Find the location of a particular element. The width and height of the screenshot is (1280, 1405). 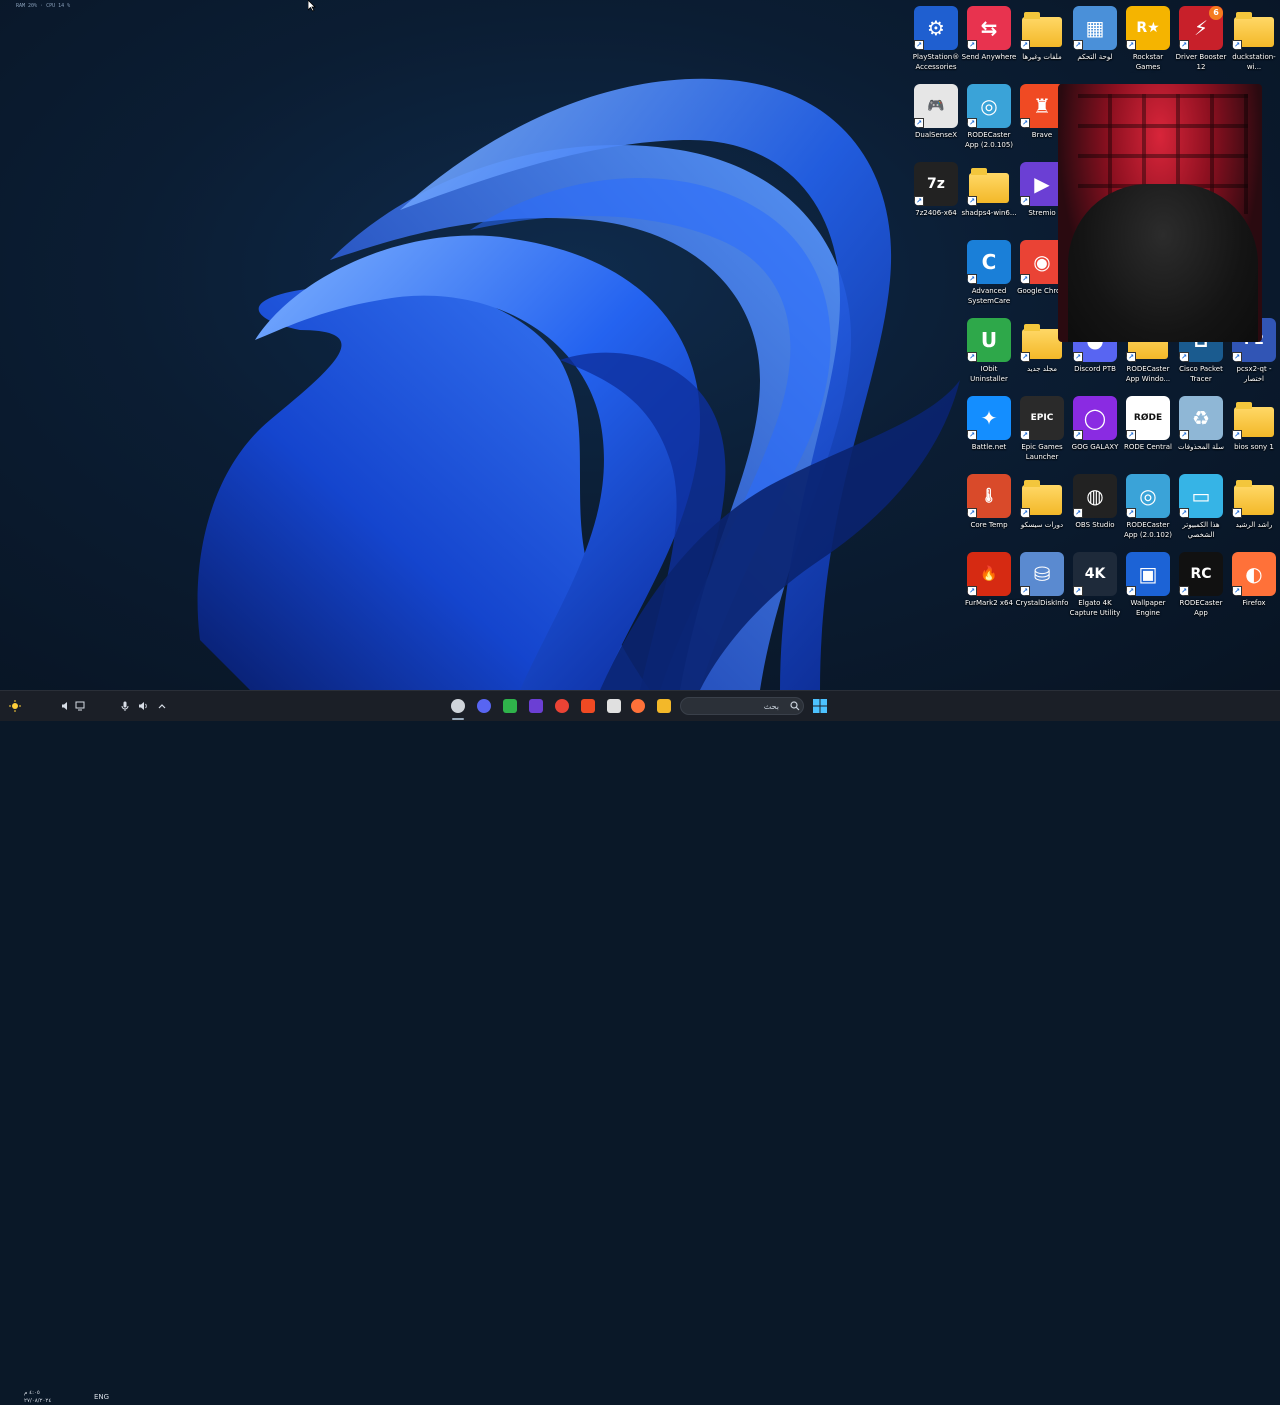

desktop-icon-rodecaster-2102: ◎ ↗ RODECaster App (2.0.102) is located at coordinates (1148, 507).